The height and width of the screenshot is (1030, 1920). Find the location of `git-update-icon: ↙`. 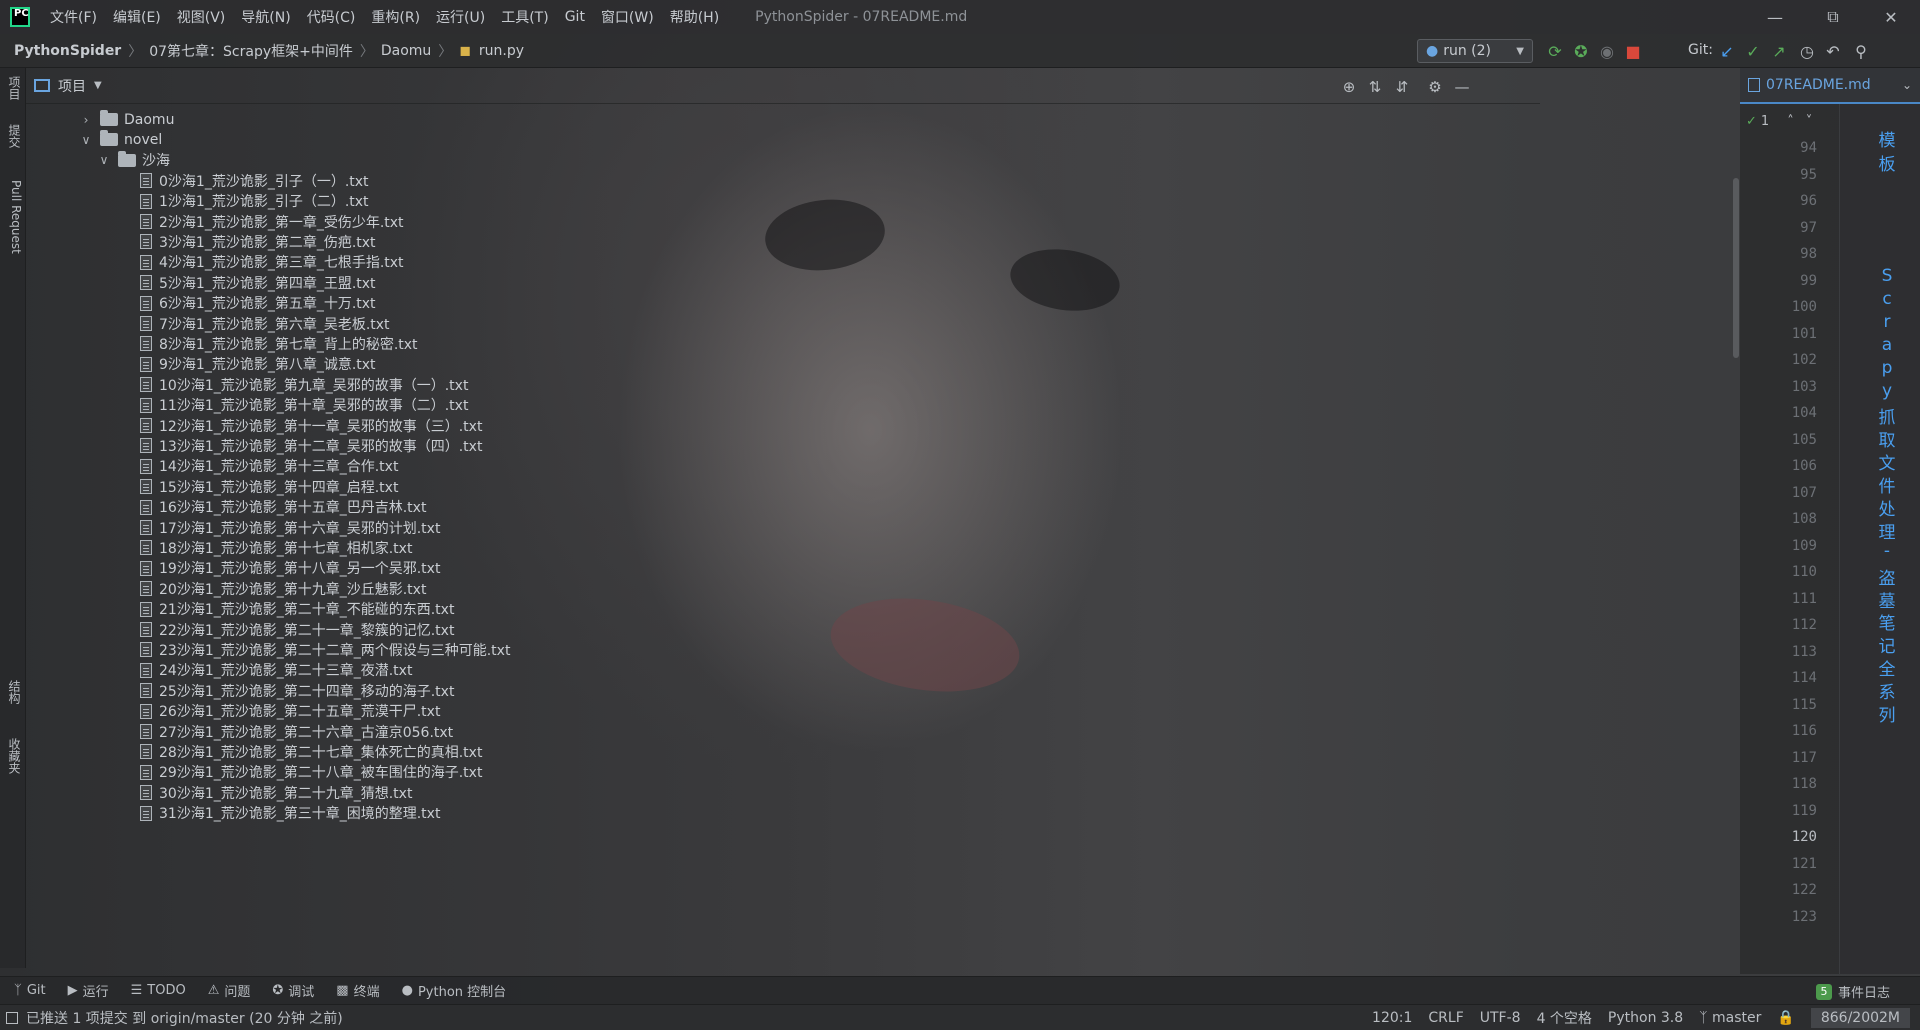

git-update-icon: ↙ is located at coordinates (1727, 51).